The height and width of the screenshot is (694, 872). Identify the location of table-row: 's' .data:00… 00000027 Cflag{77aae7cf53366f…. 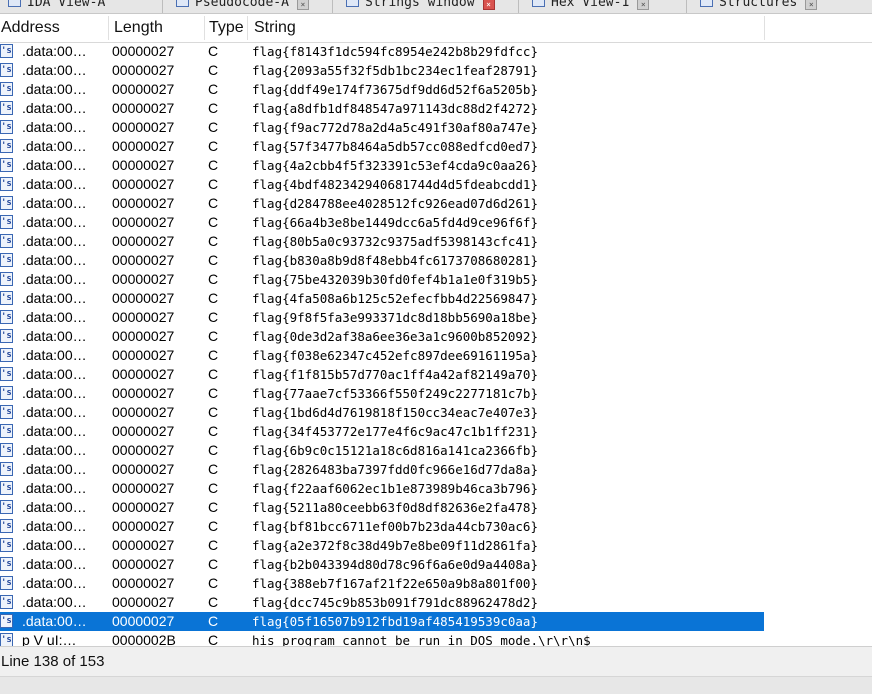
(382, 393).